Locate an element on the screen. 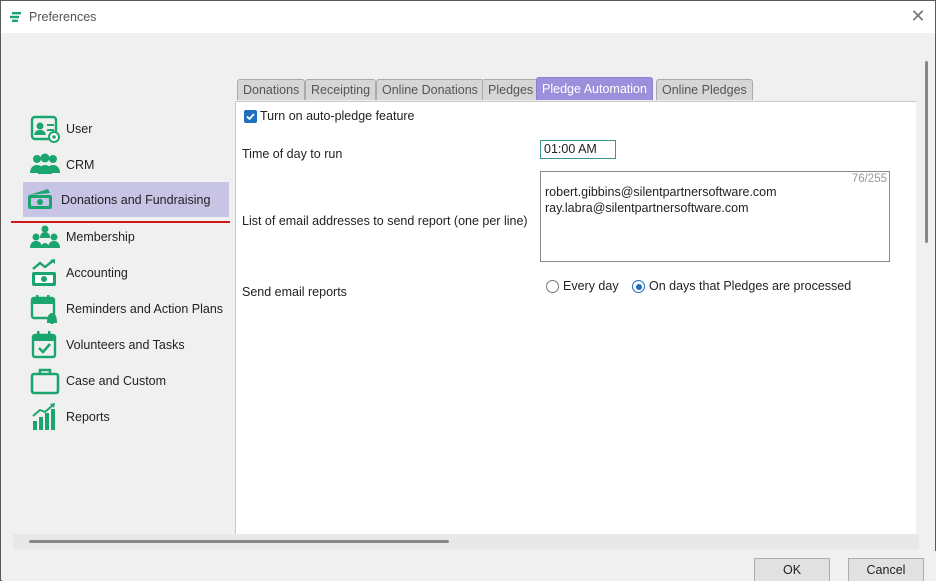 Image resolution: width=936 pixels, height=581 pixels. sidebar-item-label: Case and Custom is located at coordinates (116, 380).